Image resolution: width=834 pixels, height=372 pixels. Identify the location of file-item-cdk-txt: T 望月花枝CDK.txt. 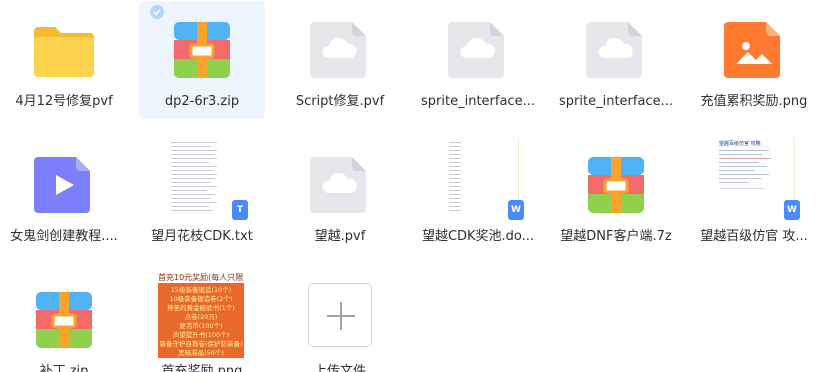
(202, 195).